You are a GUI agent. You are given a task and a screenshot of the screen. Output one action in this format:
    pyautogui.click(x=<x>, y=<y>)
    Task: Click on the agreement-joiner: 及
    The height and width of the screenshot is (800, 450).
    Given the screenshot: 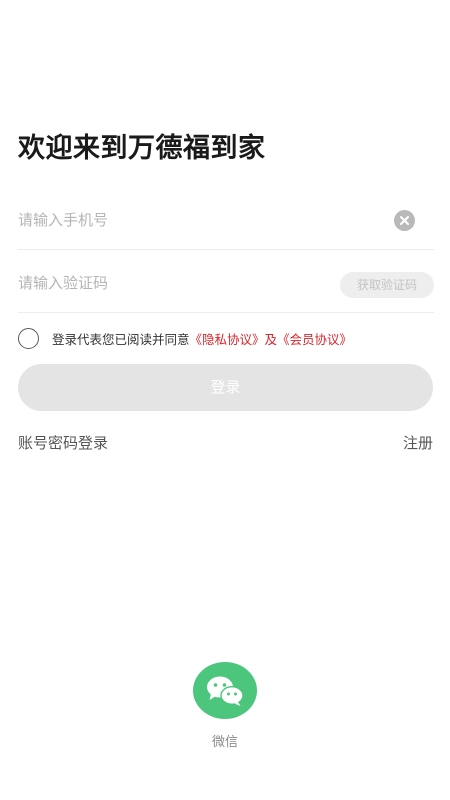 What is the action you would take?
    pyautogui.click(x=271, y=339)
    